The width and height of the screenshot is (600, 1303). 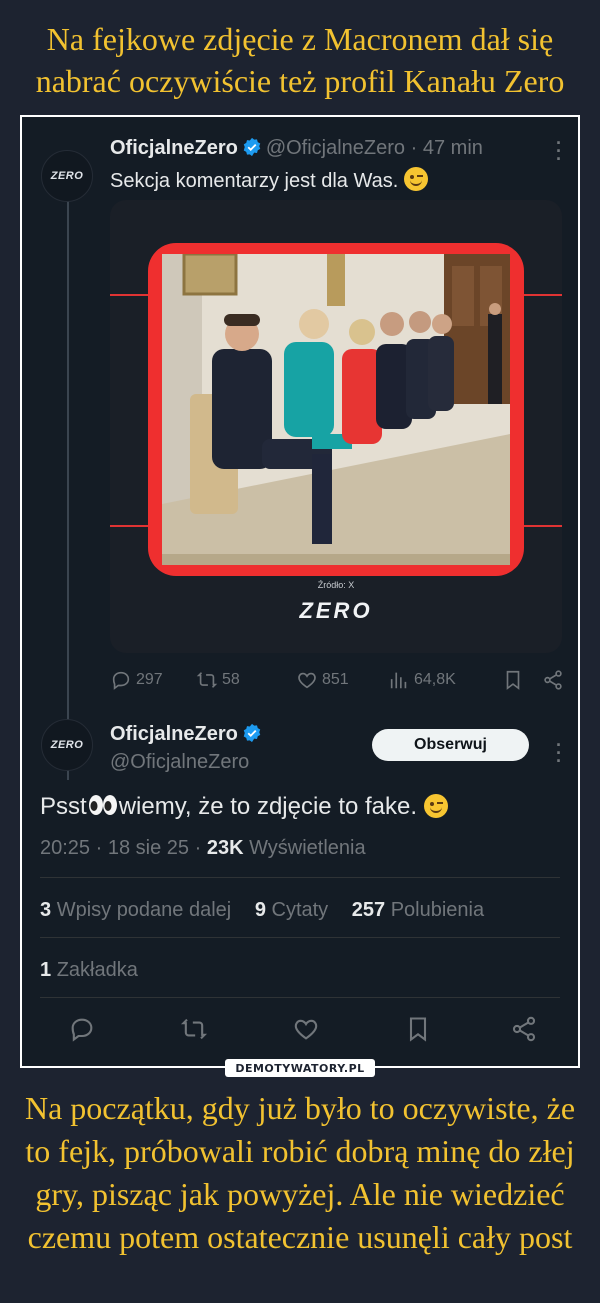 What do you see at coordinates (225, 848) in the screenshot?
I see `views-count: 23K` at bounding box center [225, 848].